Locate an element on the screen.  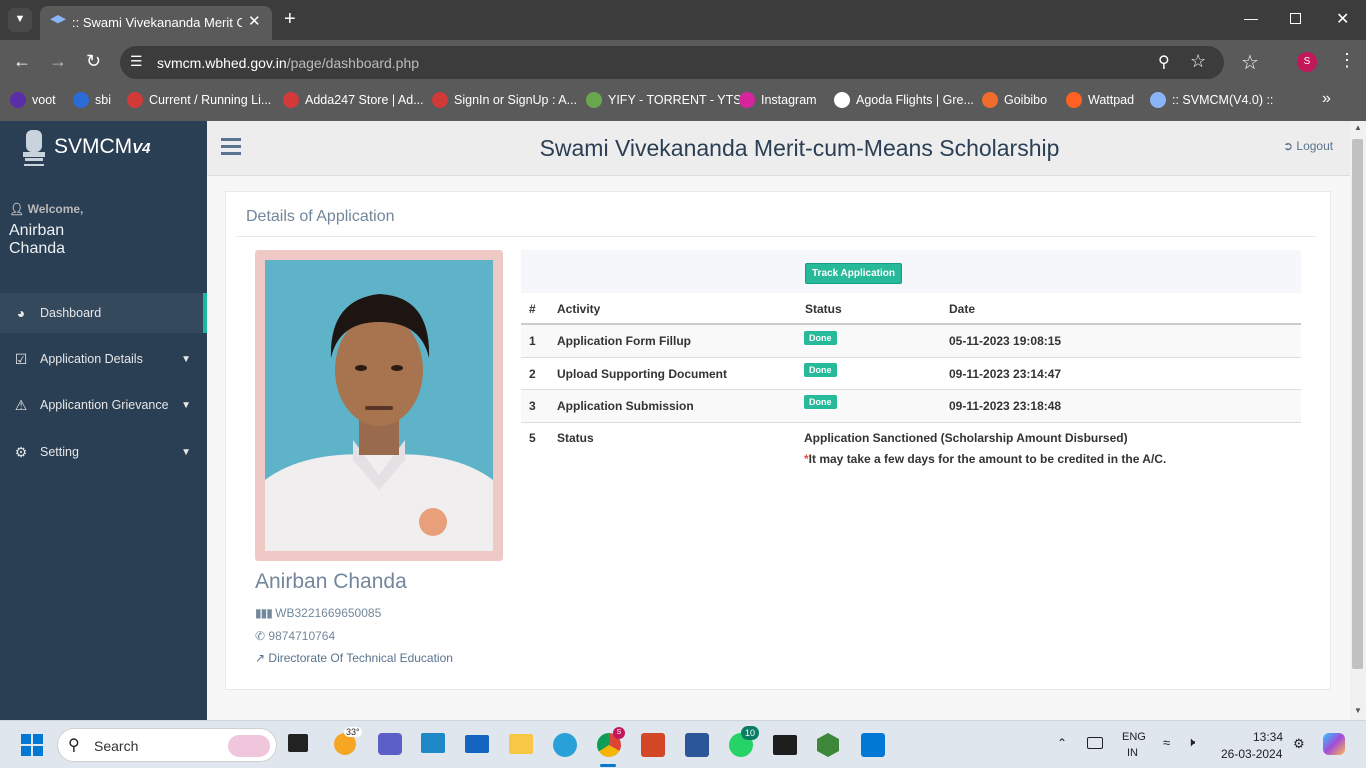
browser-tab: :: Swami Vivekananda Merit Cum ✕ is located at coordinates (156, 23).